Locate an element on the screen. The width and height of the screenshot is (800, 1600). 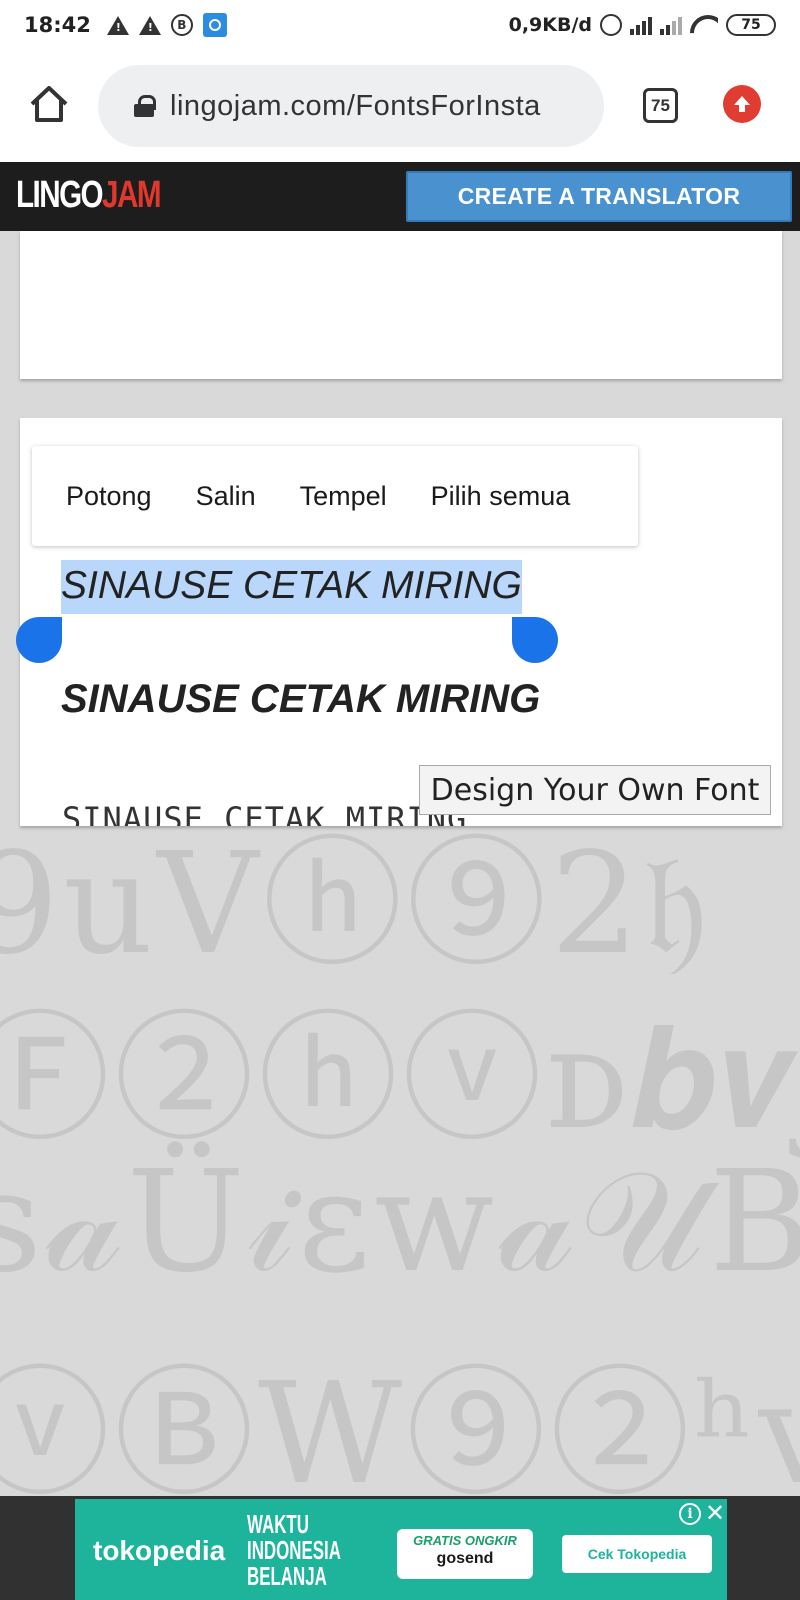
ad-promo-badge: GRATIS ONGKIR gosend is located at coordinates (465, 1554).